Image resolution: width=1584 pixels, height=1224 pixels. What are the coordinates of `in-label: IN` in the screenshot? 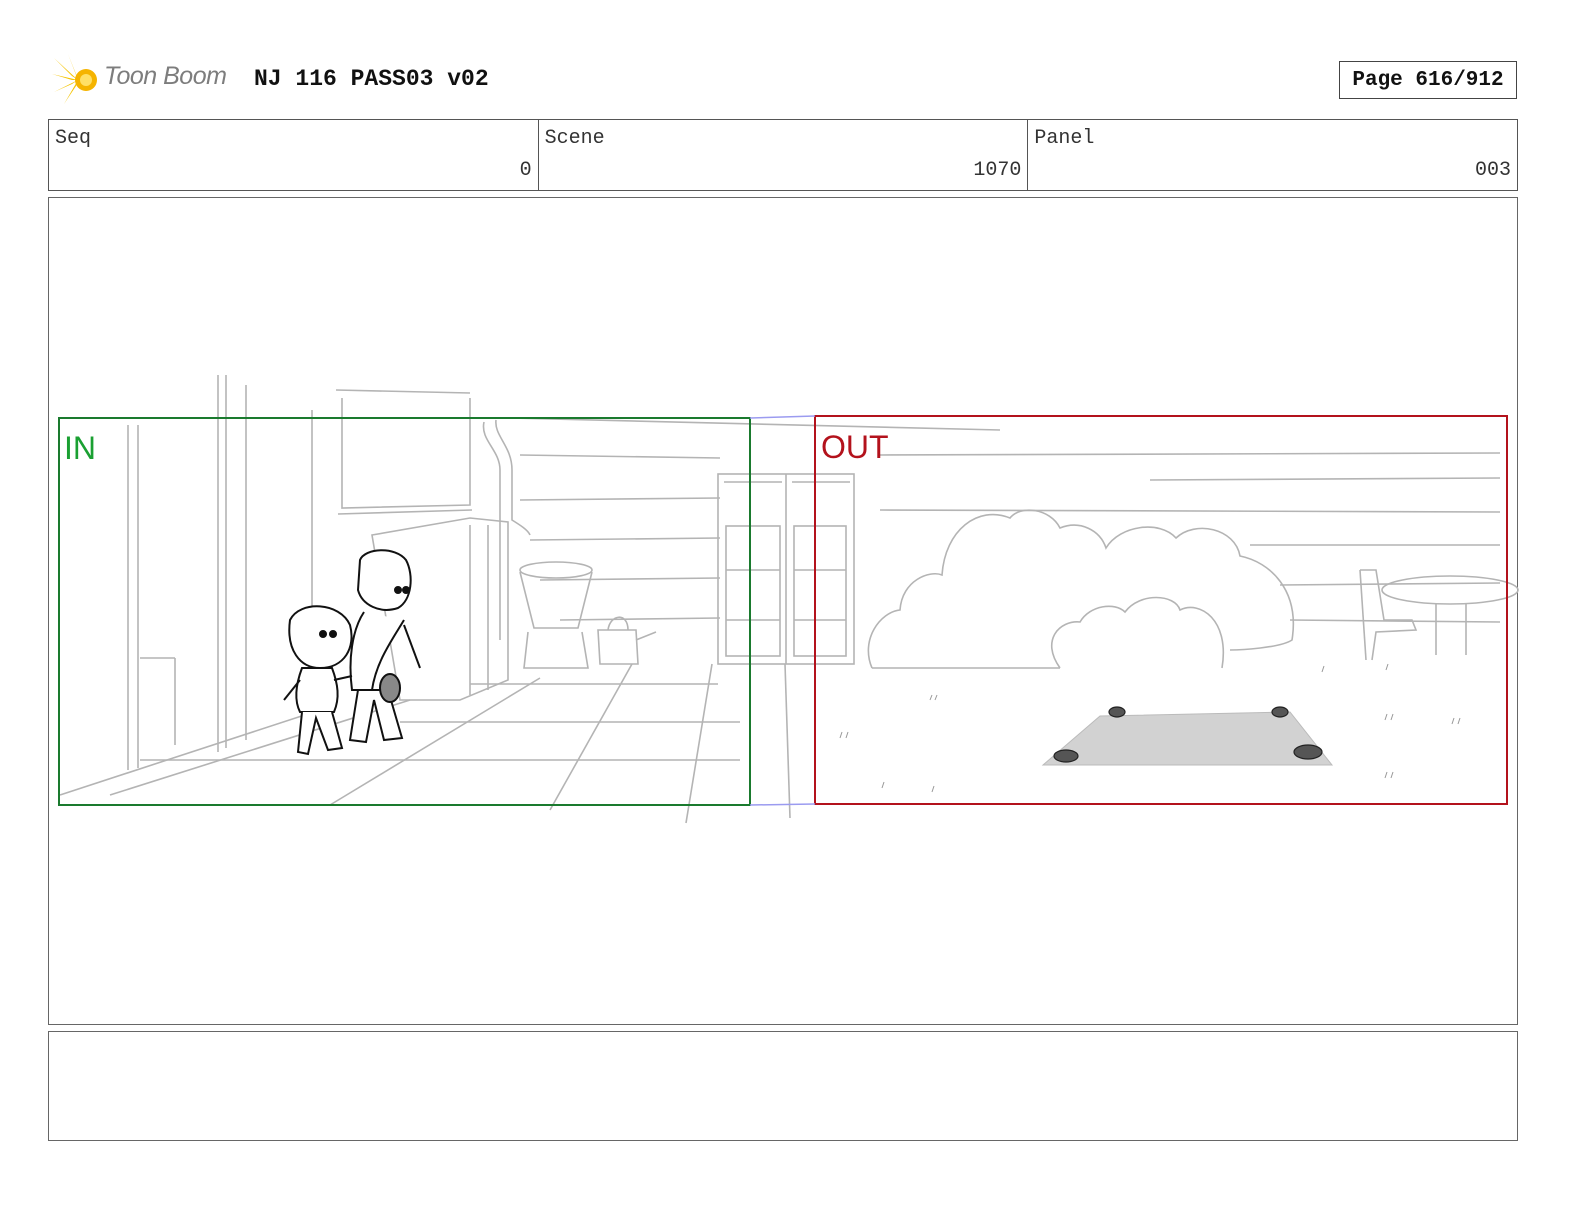 It's located at (80, 448).